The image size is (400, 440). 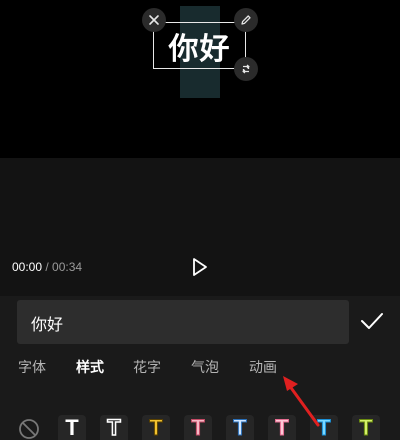 What do you see at coordinates (183, 322) in the screenshot?
I see `text-input-field` at bounding box center [183, 322].